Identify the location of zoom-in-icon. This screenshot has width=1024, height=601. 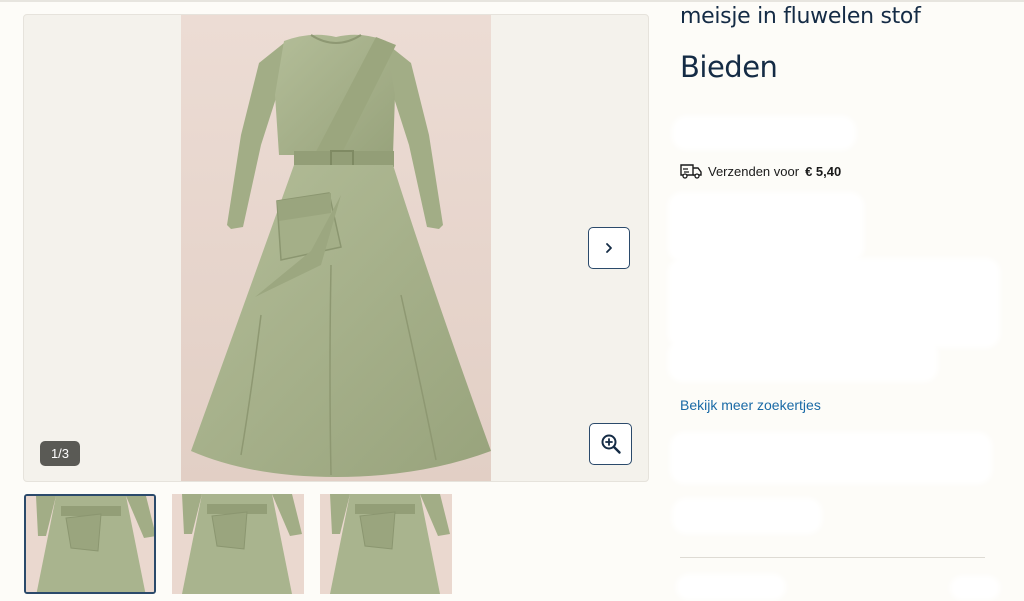
(611, 444).